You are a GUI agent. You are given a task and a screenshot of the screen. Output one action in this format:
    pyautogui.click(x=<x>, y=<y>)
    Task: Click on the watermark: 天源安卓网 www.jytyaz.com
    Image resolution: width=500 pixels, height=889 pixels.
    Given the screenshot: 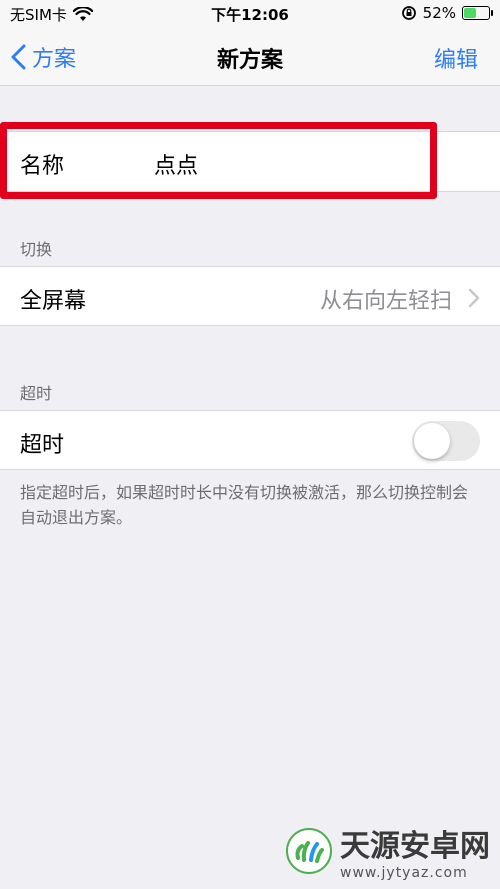 What is the action you would take?
    pyautogui.click(x=388, y=851)
    